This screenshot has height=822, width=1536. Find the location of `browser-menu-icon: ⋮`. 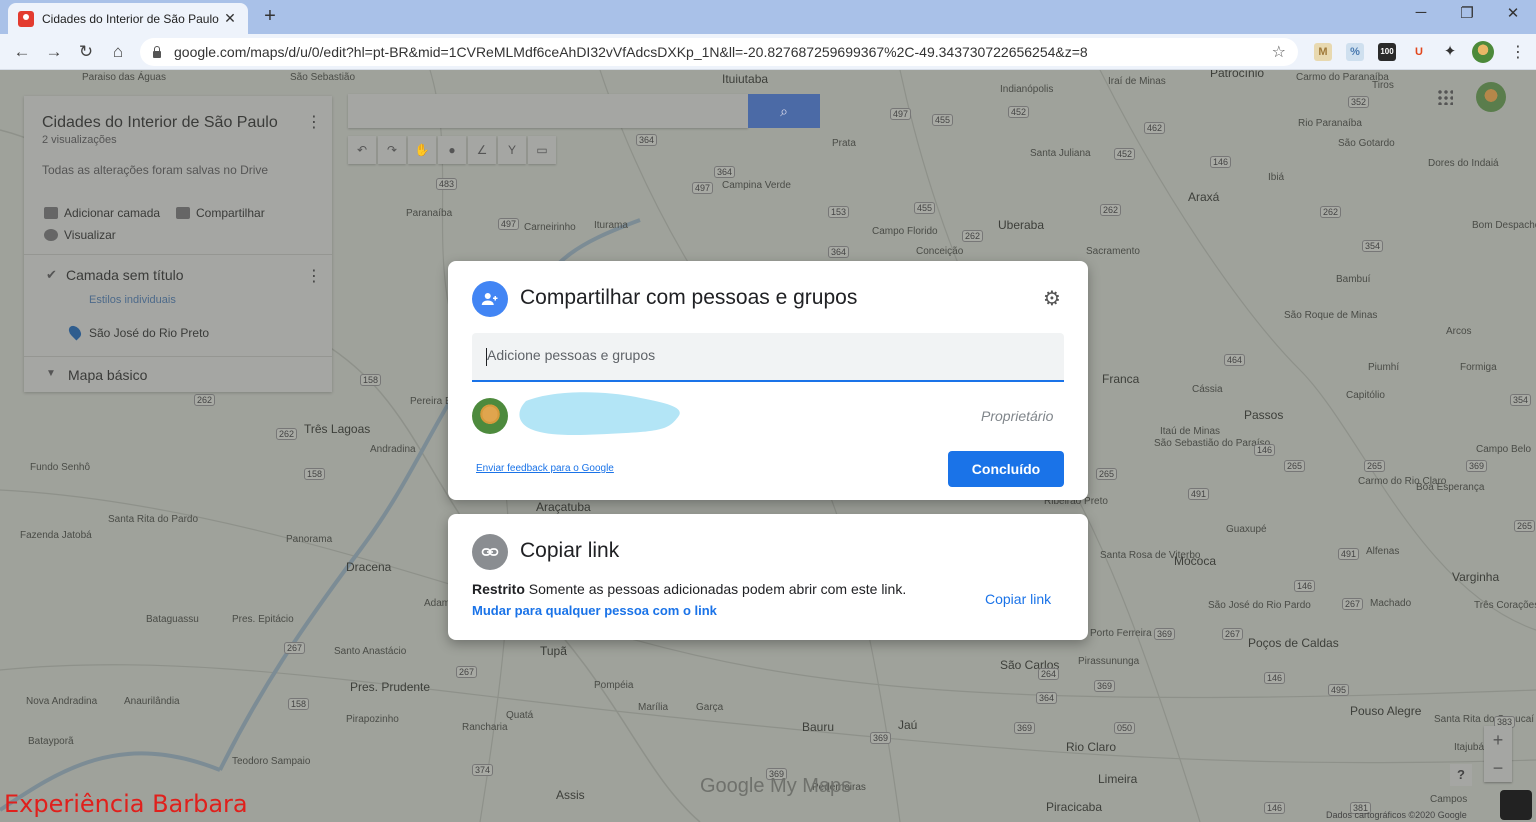

browser-menu-icon: ⋮ is located at coordinates (1518, 52).